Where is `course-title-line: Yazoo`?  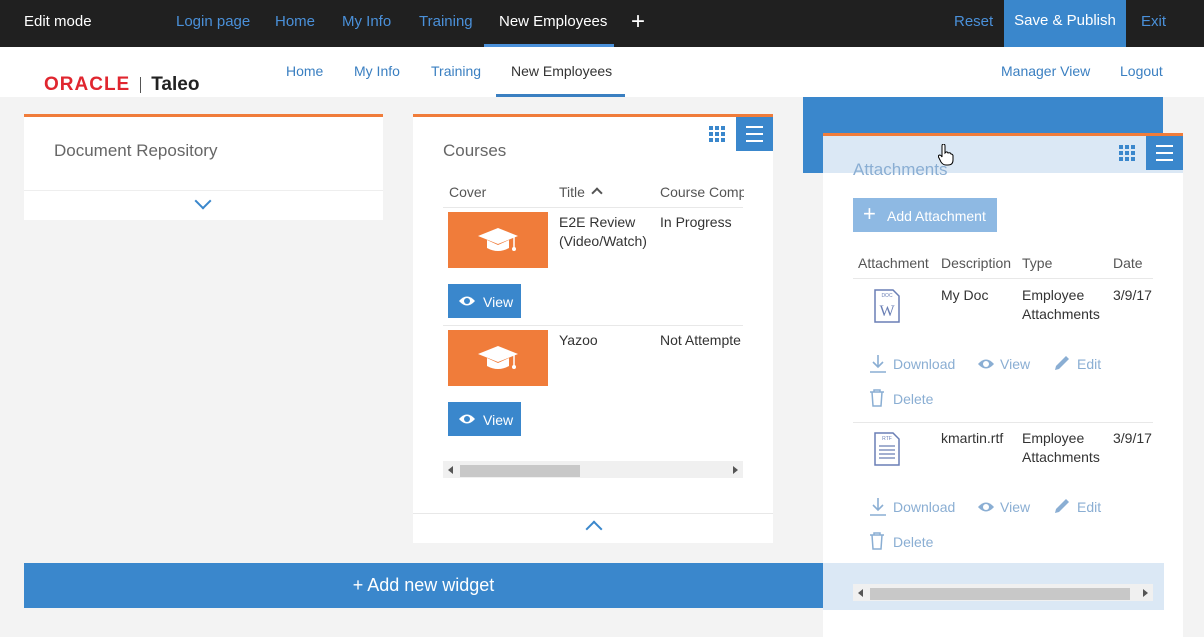
course-title-line: Yazoo is located at coordinates (578, 340).